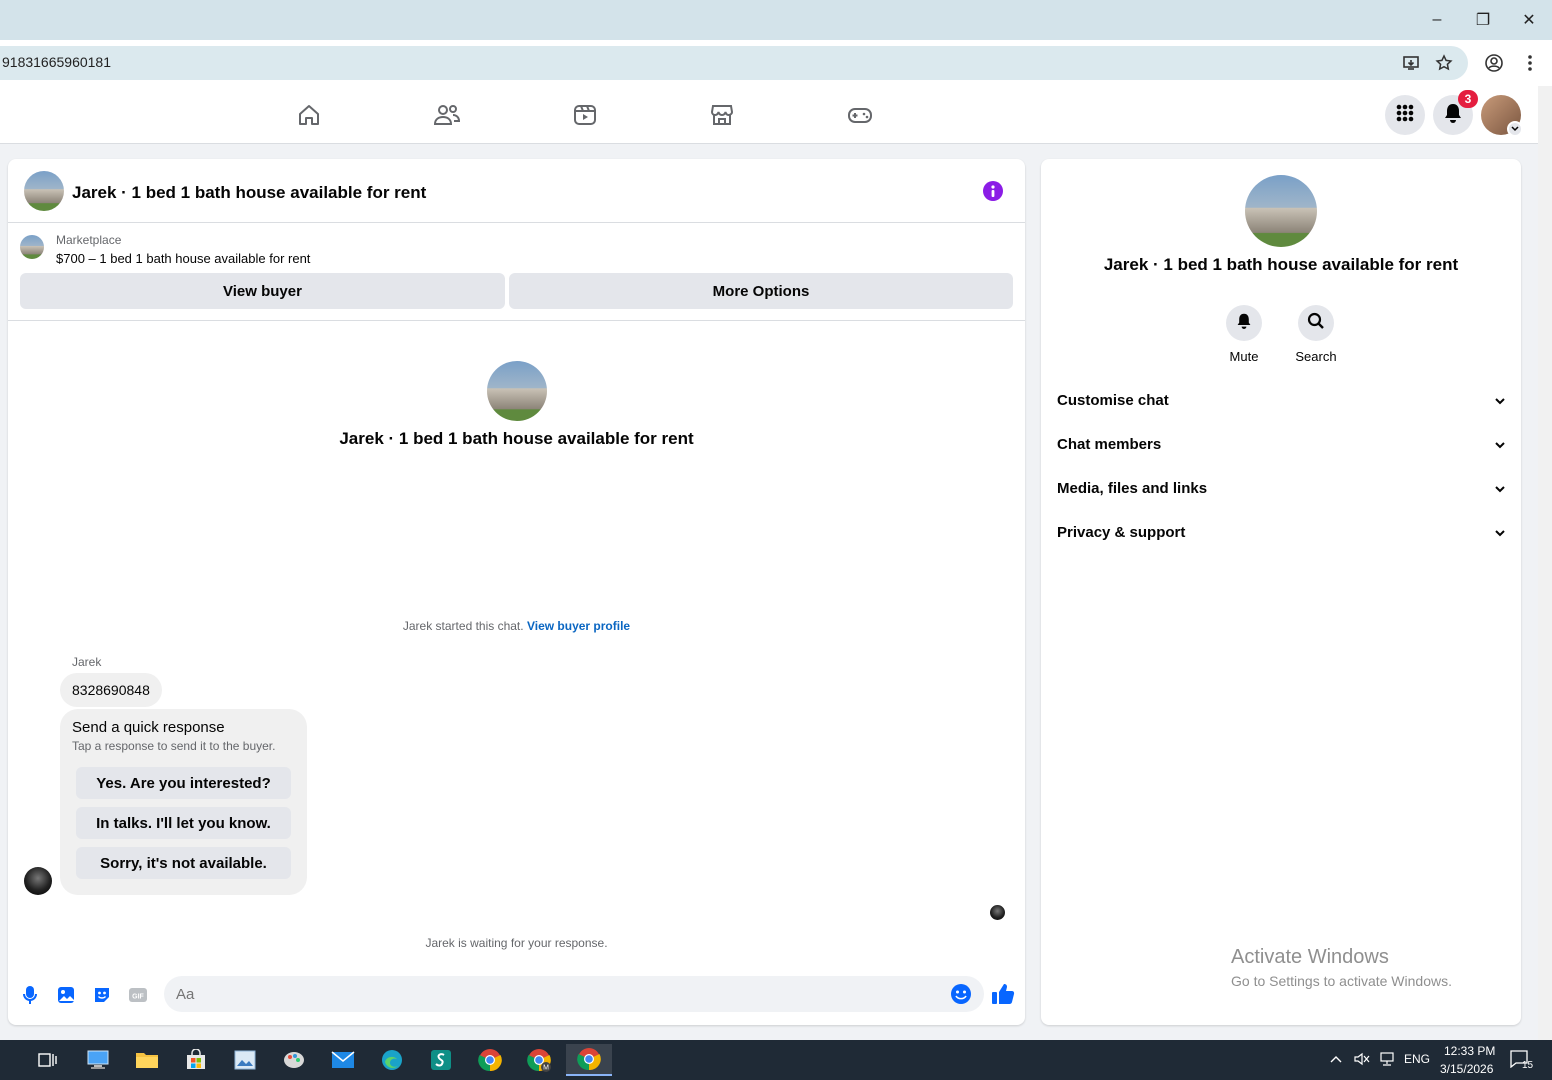  Describe the element at coordinates (57, 62) in the screenshot. I see `url-text: 91831665960181` at that location.